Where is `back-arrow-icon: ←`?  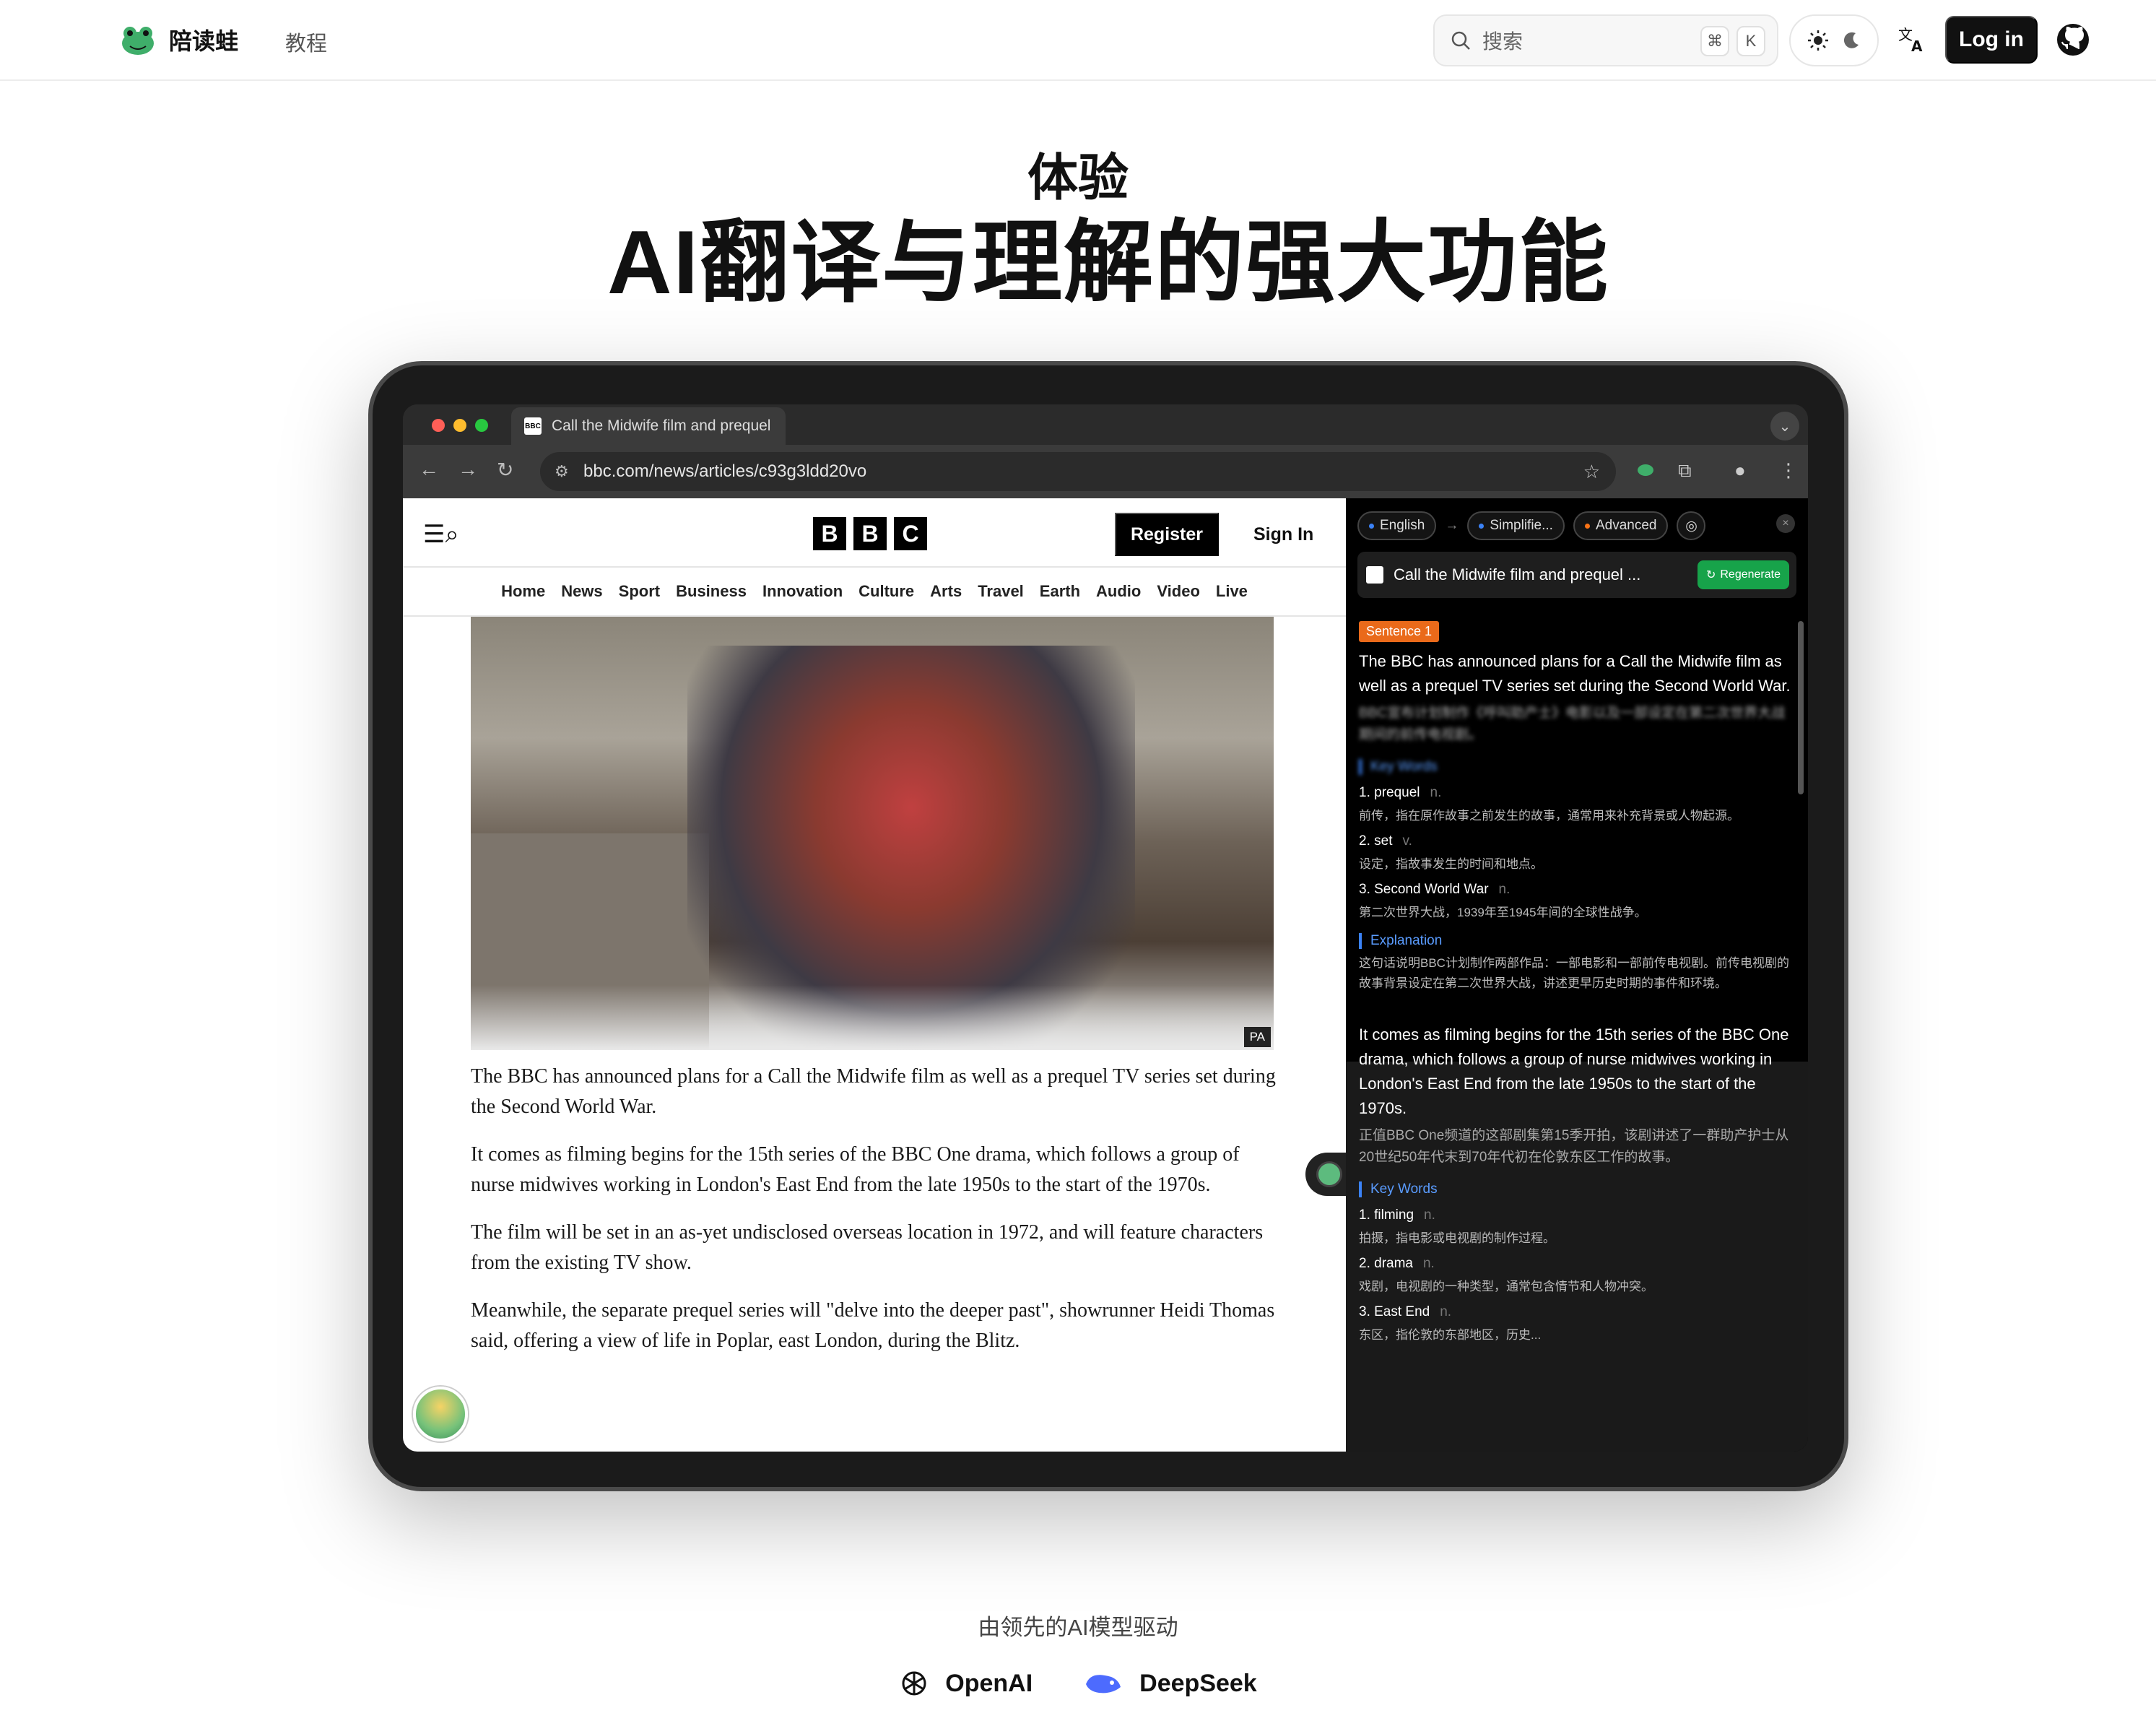
back-arrow-icon: ← is located at coordinates (429, 469).